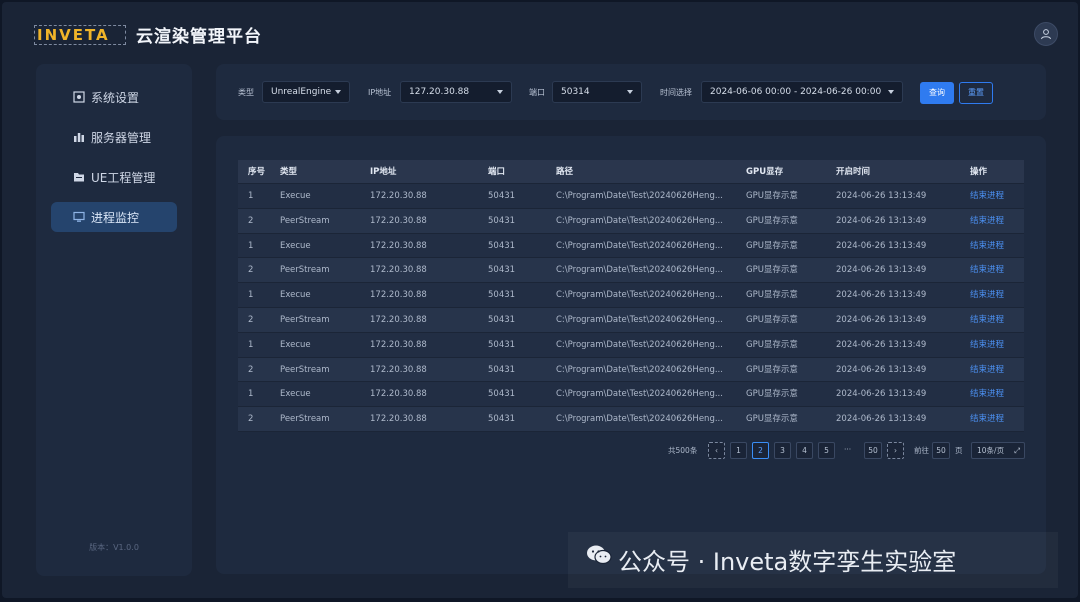  I want to click on chevron-right-icon: ›, so click(895, 450).